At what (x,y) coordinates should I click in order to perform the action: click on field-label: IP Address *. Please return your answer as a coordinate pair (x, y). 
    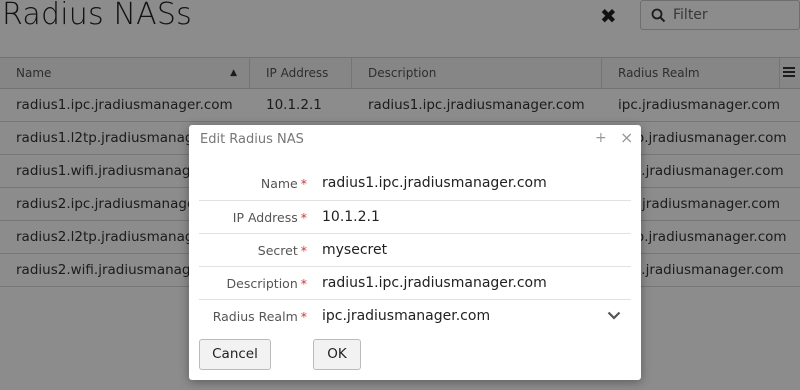
    Looking at the image, I should click on (269, 217).